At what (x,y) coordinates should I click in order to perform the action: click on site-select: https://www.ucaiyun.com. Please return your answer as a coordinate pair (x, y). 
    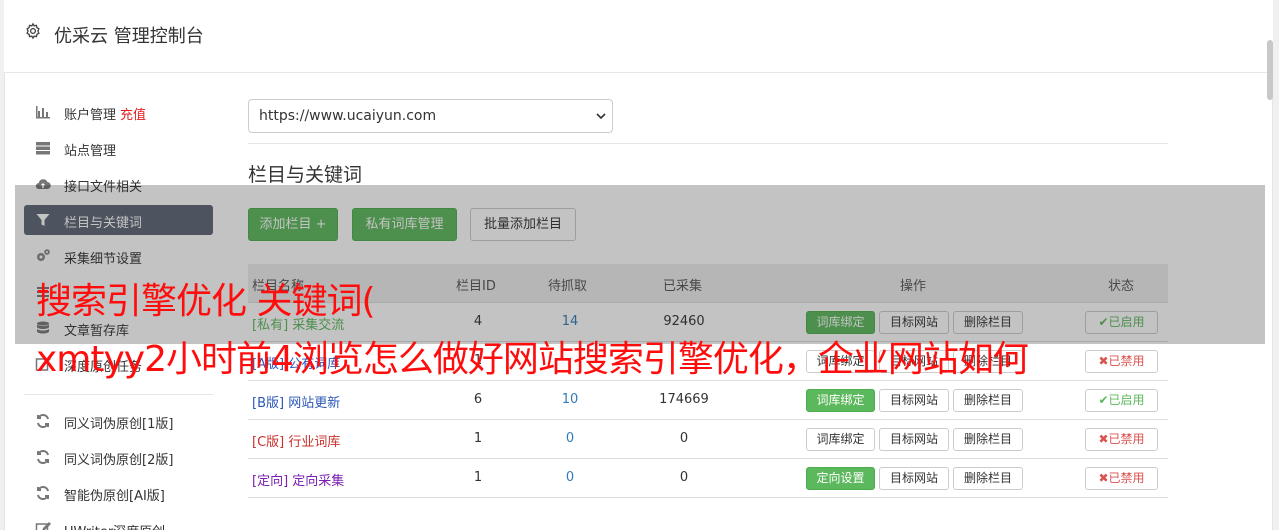
    Looking at the image, I should click on (430, 116).